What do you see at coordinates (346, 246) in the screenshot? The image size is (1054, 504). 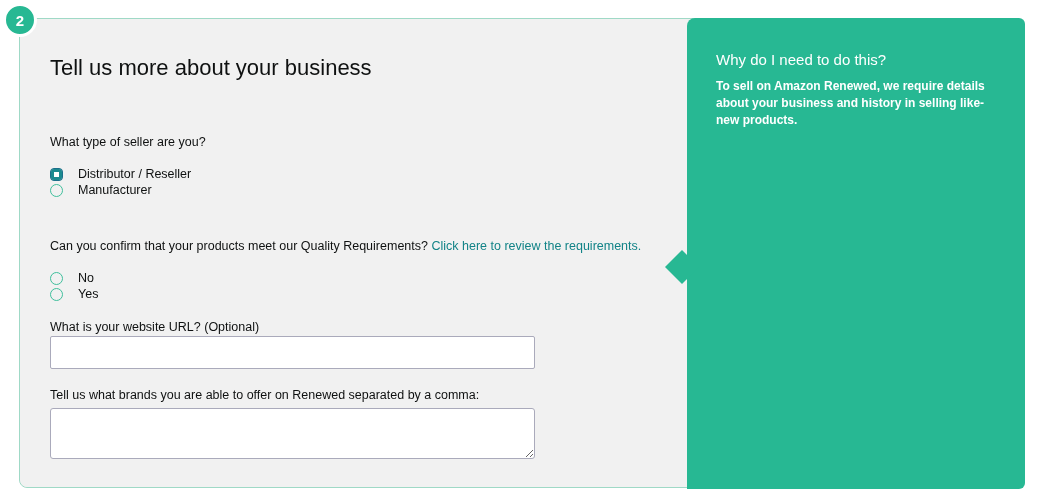 I see `question-label: Can you confirm that your products meet our Quality Requirements? Click here to review the requirements.` at bounding box center [346, 246].